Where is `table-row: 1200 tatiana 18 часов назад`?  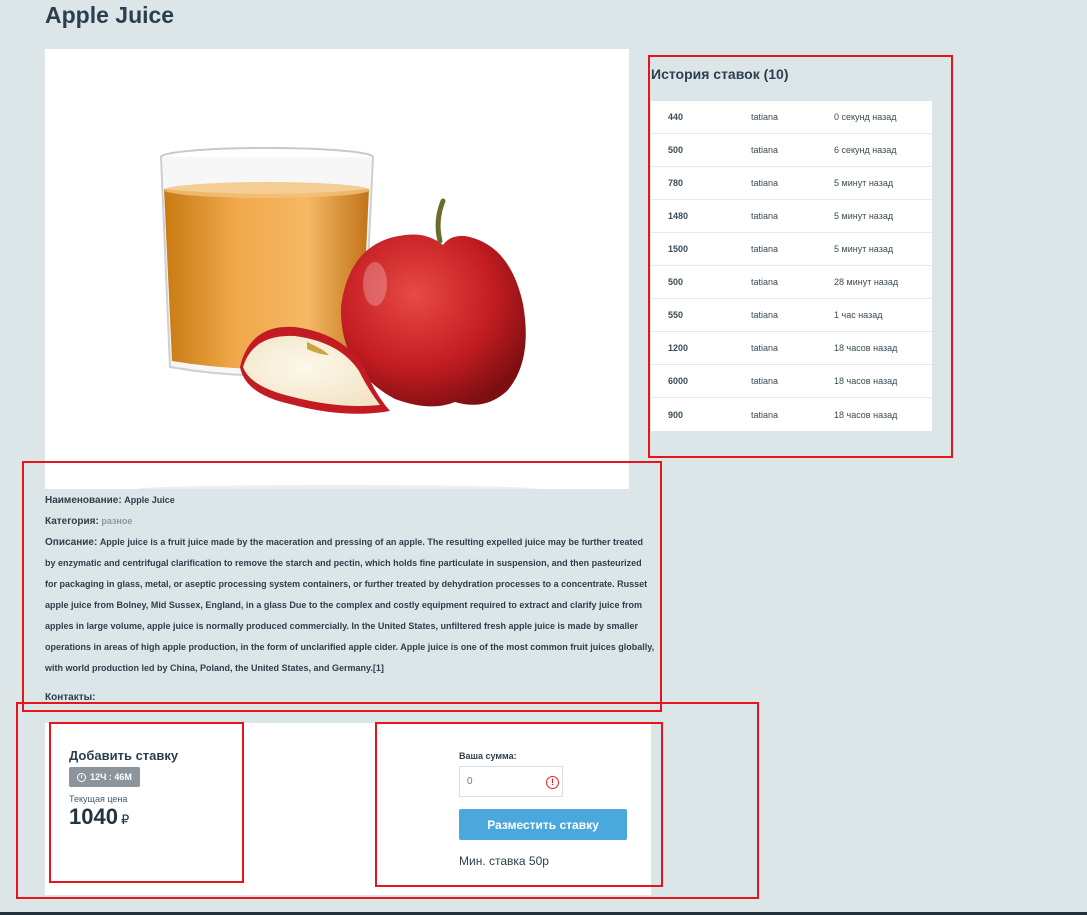
table-row: 1200 tatiana 18 часов назад is located at coordinates (791, 348).